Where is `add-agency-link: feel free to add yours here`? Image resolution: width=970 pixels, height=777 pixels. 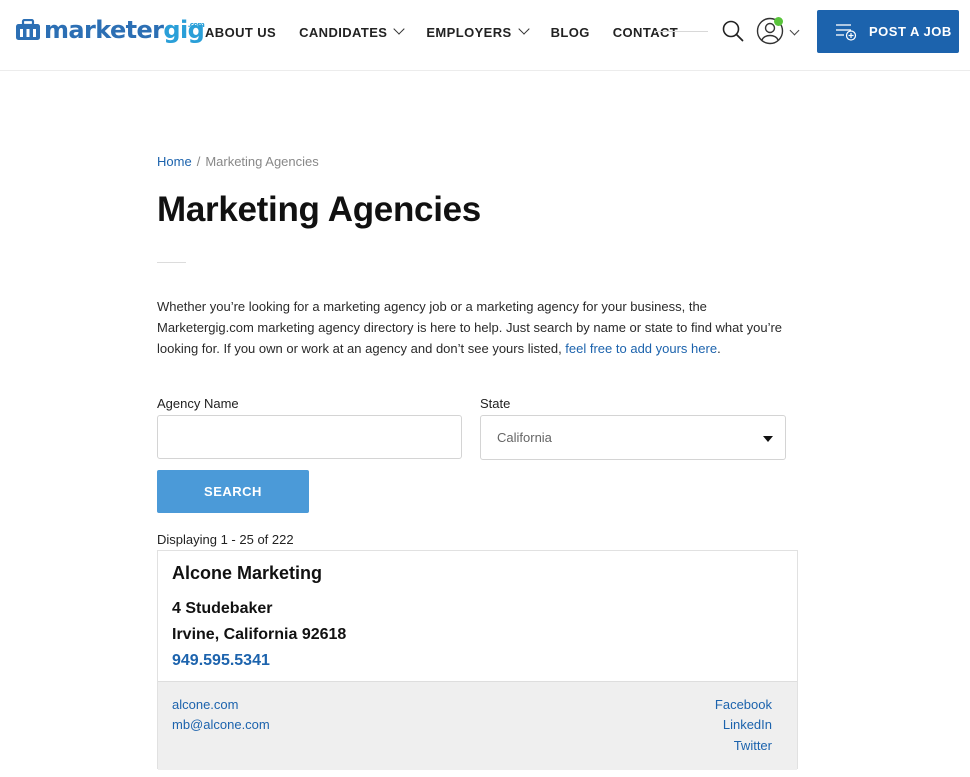
add-agency-link: feel free to add yours here is located at coordinates (641, 348).